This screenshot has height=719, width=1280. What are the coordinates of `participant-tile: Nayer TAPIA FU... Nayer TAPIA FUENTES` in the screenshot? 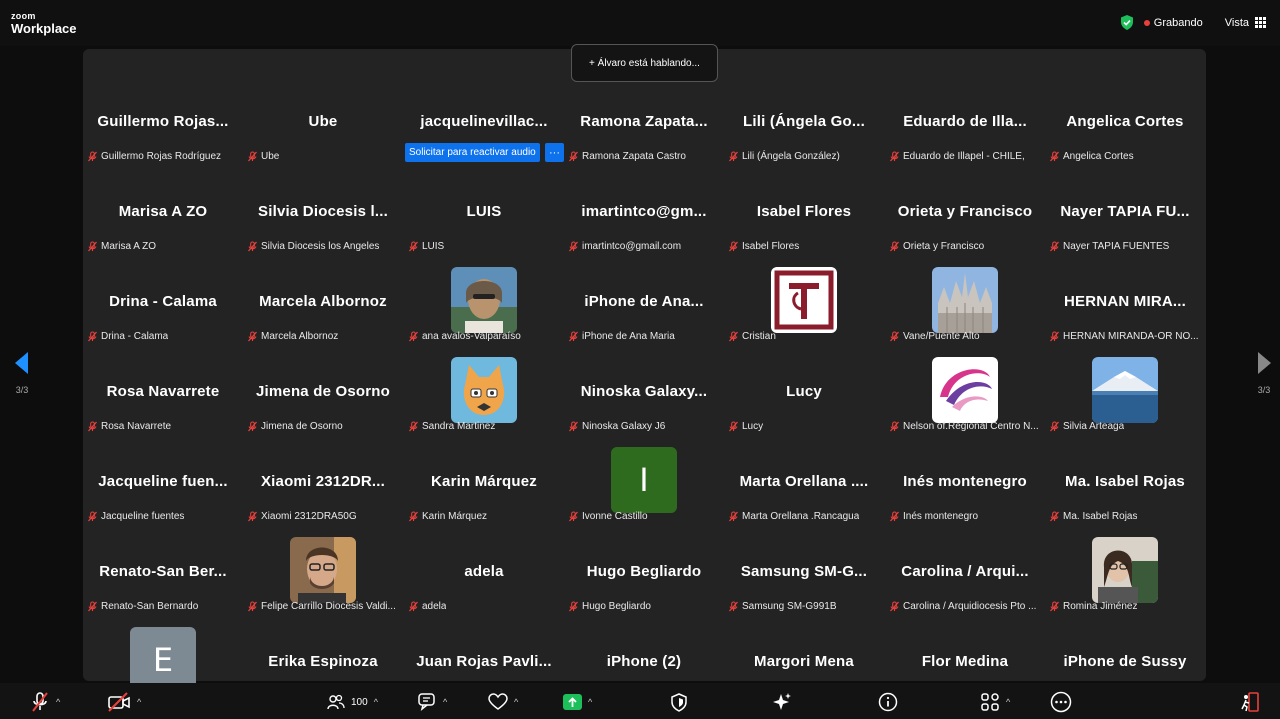 It's located at (1125, 210).